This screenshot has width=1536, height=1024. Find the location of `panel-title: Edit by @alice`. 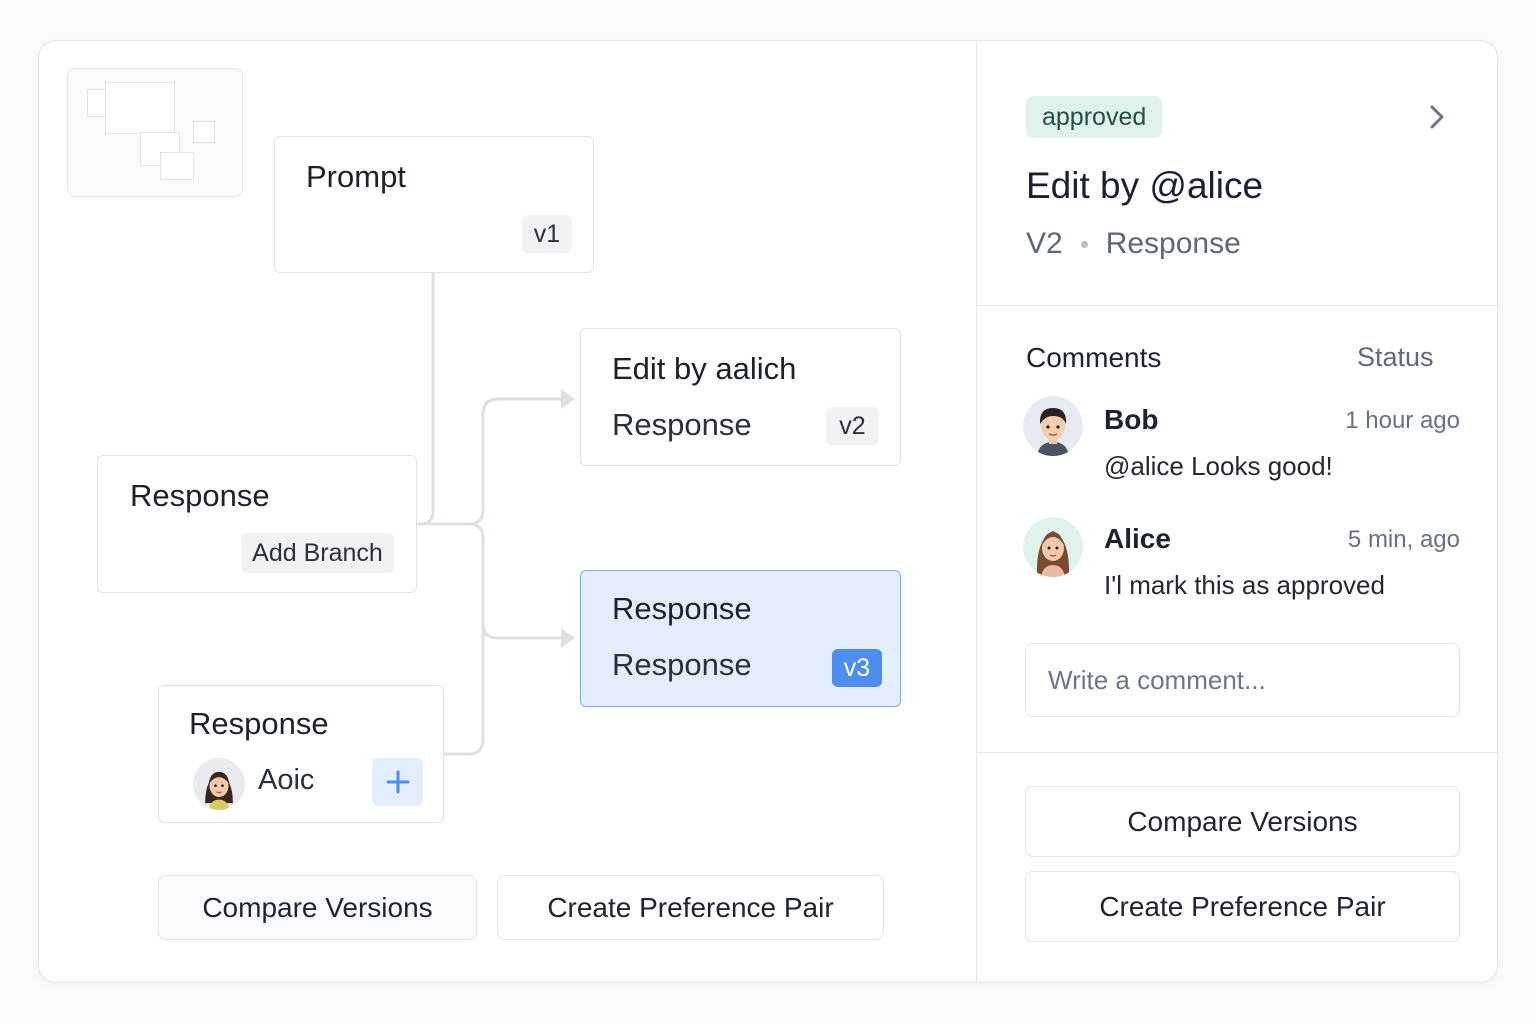

panel-title: Edit by @alice is located at coordinates (1145, 185).